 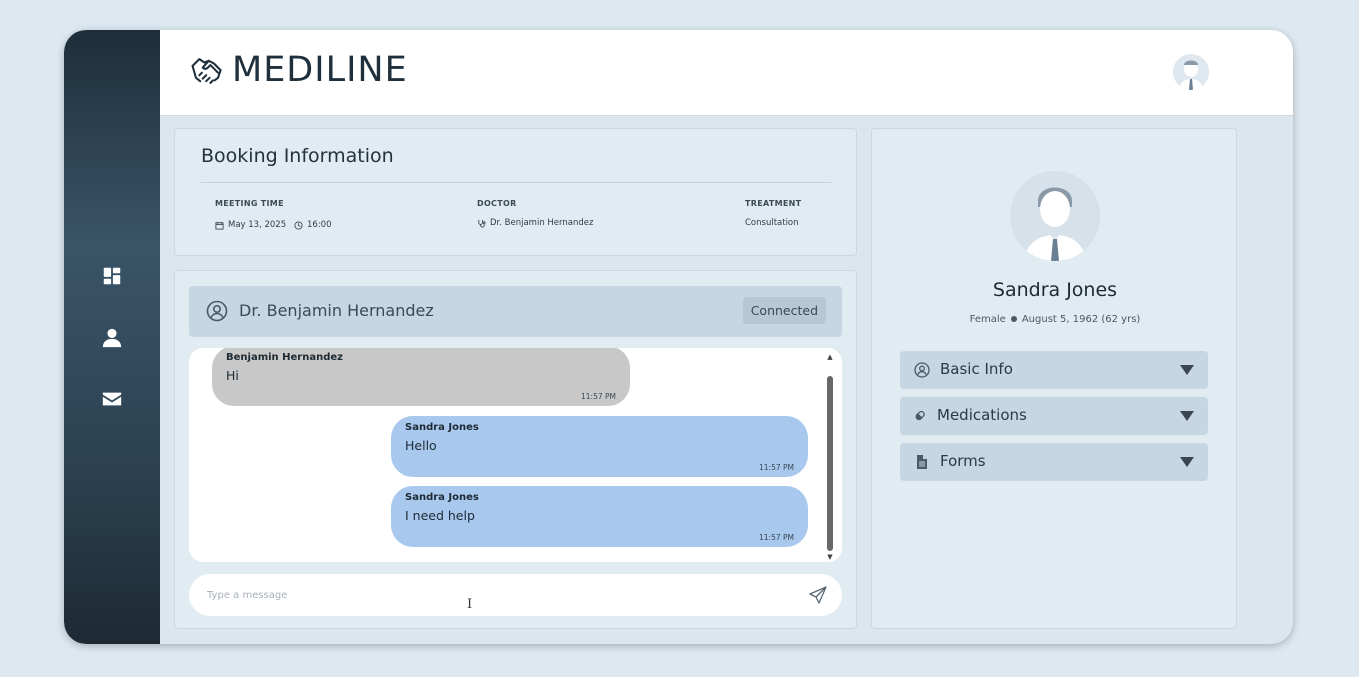 What do you see at coordinates (963, 461) in the screenshot?
I see `accordion-label: Forms` at bounding box center [963, 461].